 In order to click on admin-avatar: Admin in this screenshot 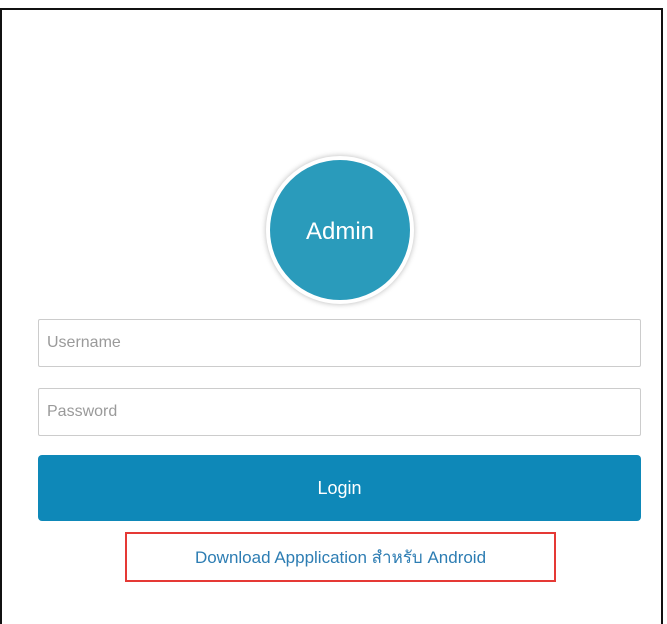, I will do `click(340, 230)`.